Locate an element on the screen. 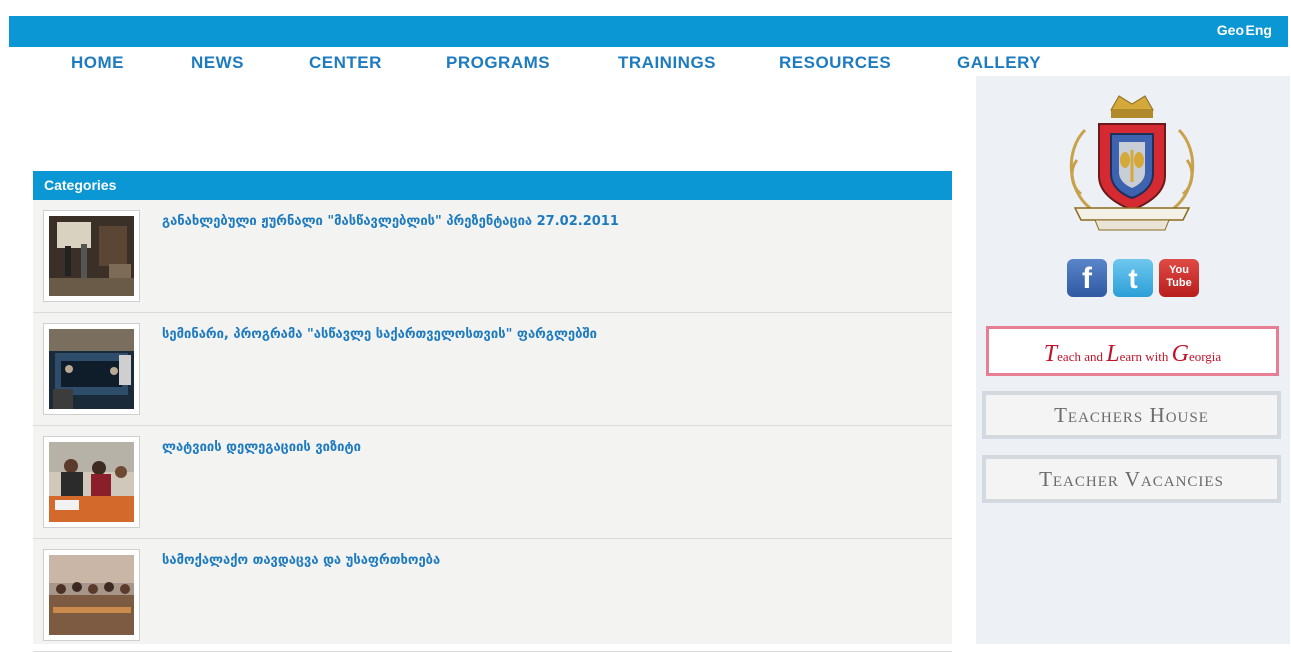 This screenshot has height=652, width=1291. nav-item-gallery: GALLERY is located at coordinates (999, 63).